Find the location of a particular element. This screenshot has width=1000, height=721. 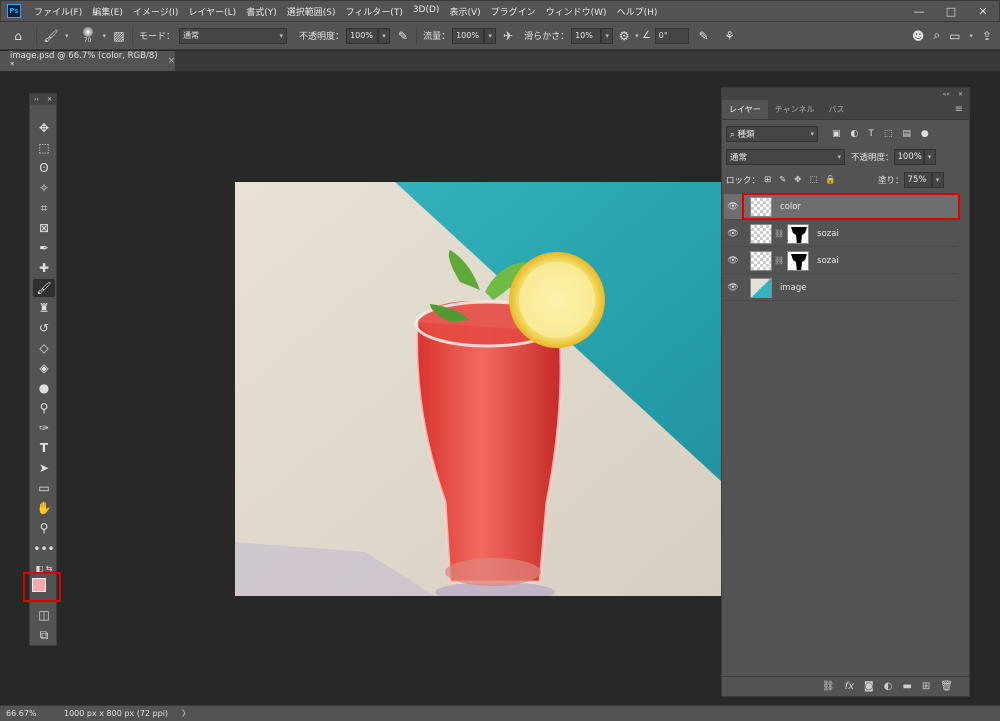

type-filter-icon: T is located at coordinates (871, 134).